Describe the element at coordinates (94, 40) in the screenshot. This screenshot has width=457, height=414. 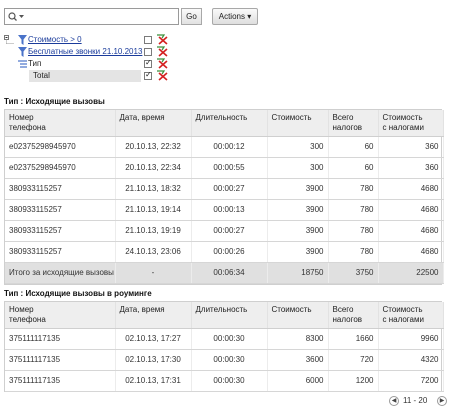
I see `filter-item: Стоимость > 0` at that location.